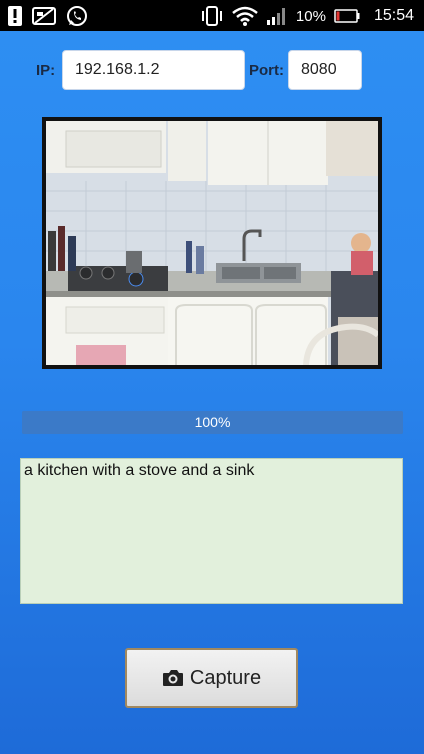  What do you see at coordinates (275, 16) in the screenshot?
I see `signal-icon` at bounding box center [275, 16].